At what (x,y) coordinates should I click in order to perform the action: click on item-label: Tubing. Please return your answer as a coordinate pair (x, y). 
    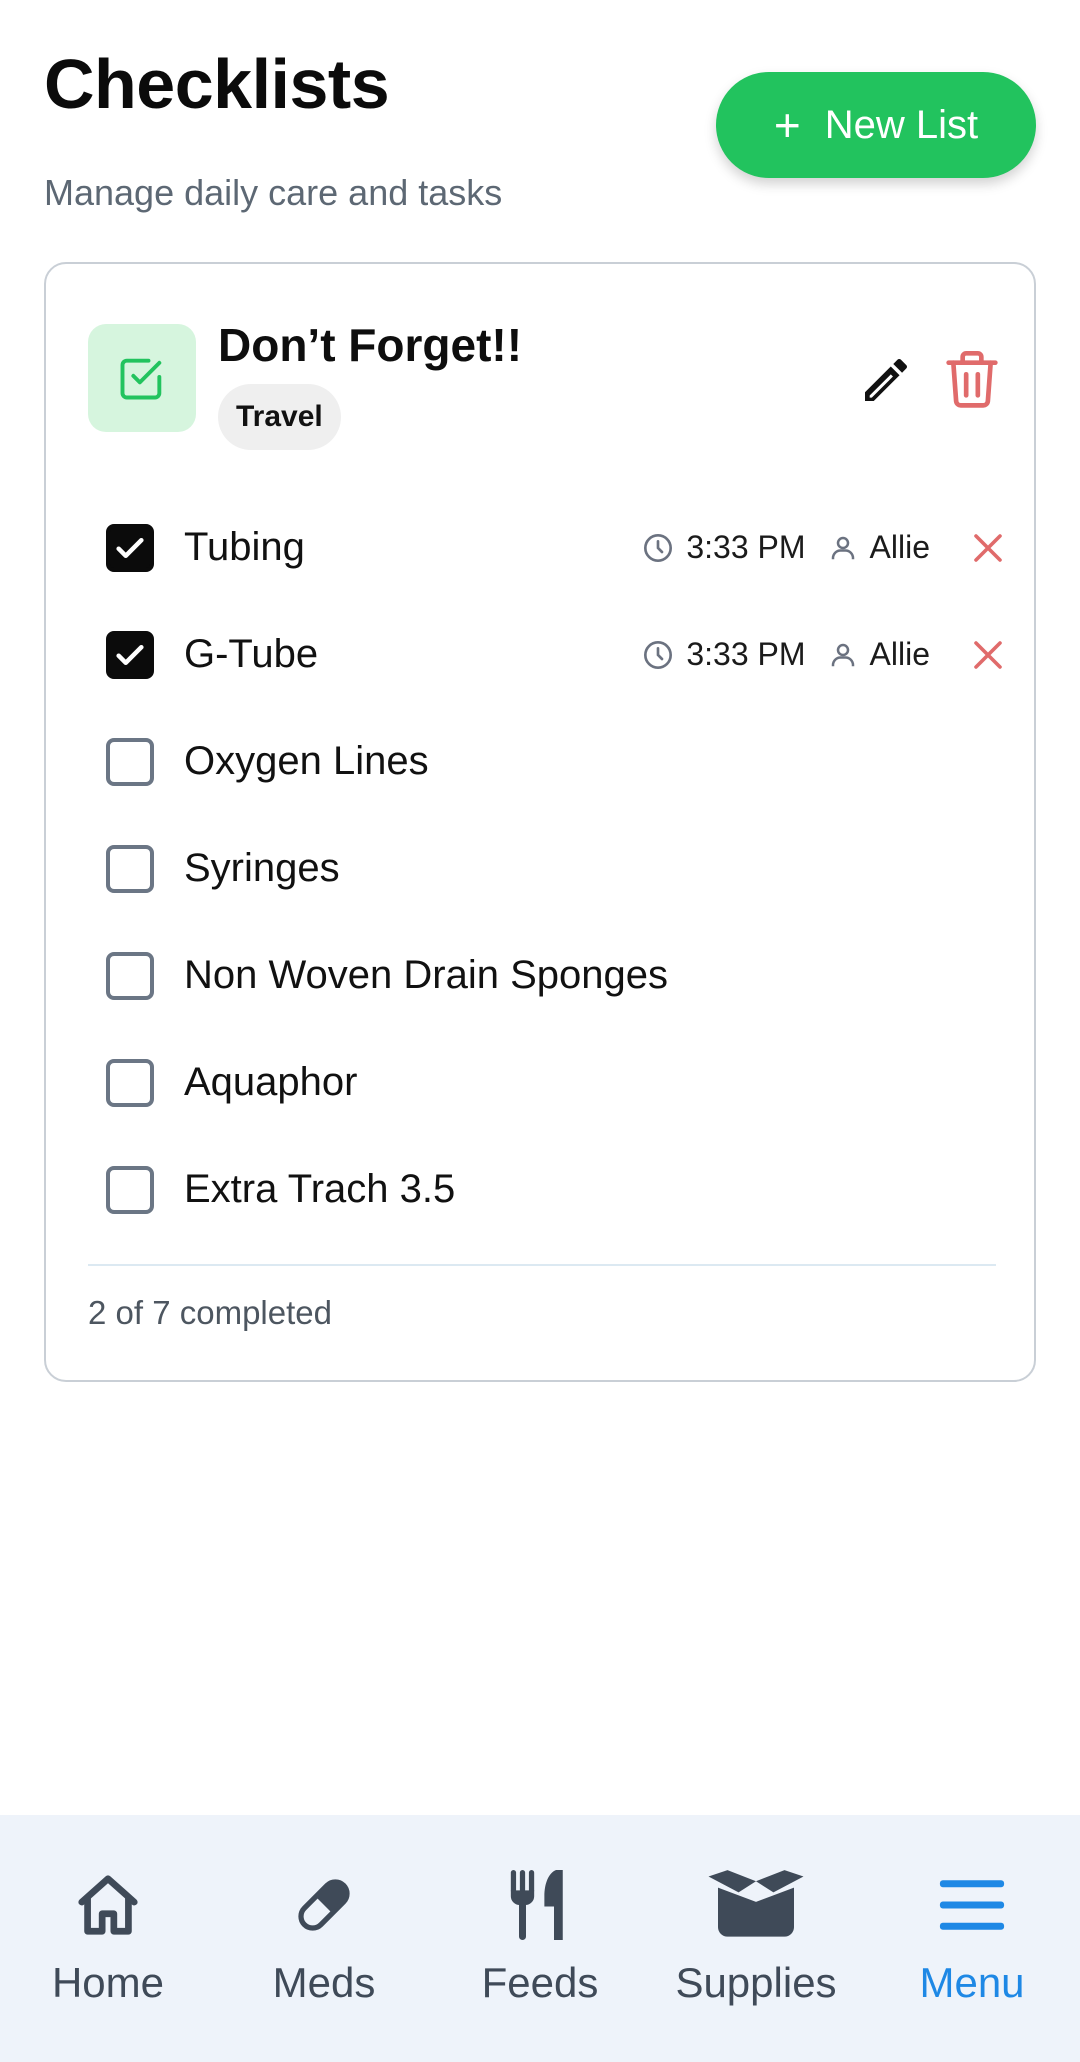
    Looking at the image, I should click on (244, 547).